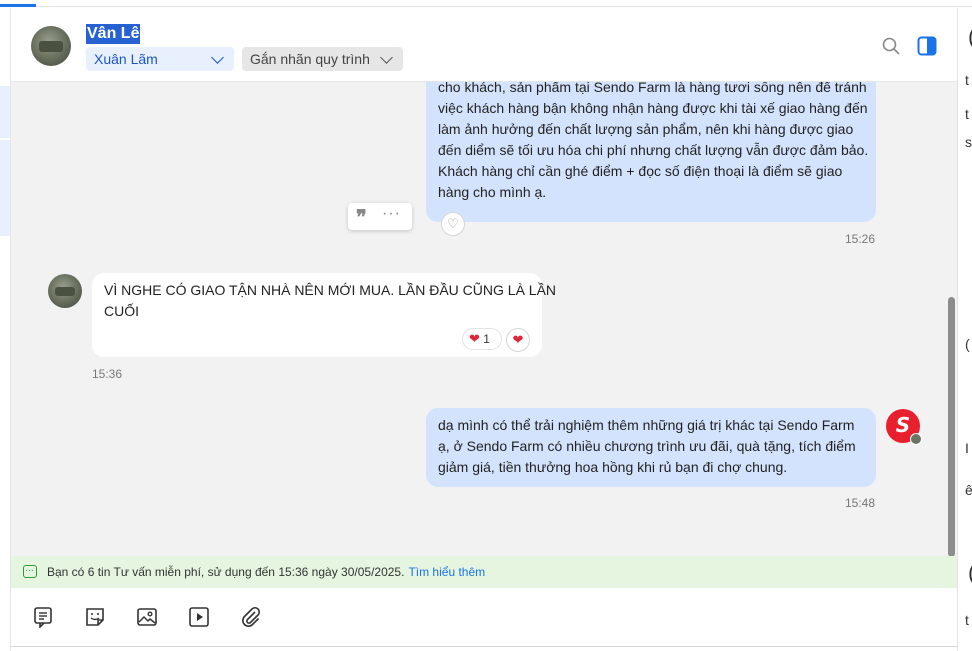 The width and height of the screenshot is (972, 651). I want to click on message-line: CUỐI, so click(121, 311).